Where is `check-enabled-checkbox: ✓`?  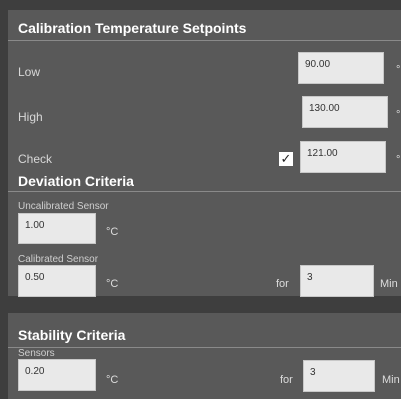
check-enabled-checkbox: ✓ is located at coordinates (286, 159).